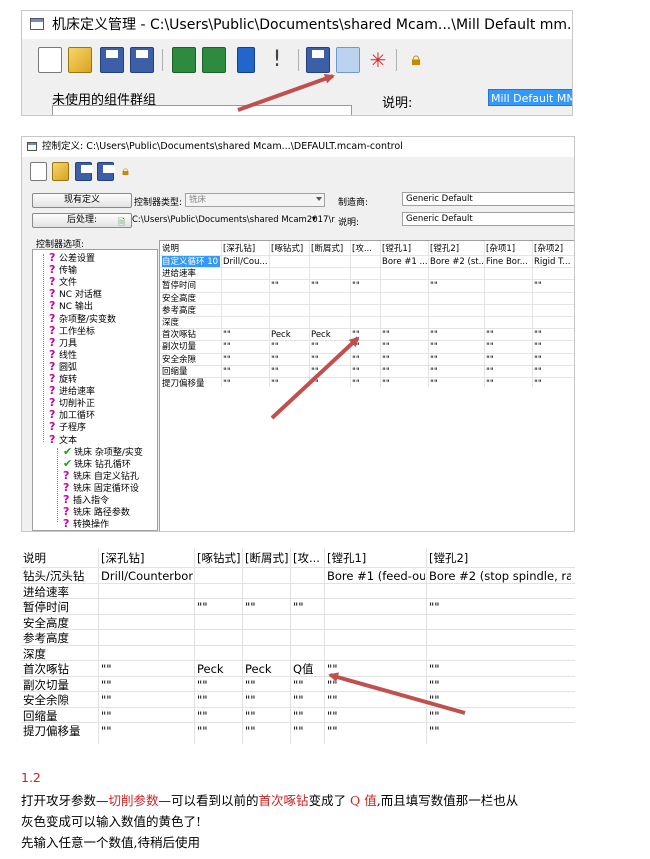 The image size is (650, 859). Describe the element at coordinates (191, 274) in the screenshot. I see `grid-row-label: 进给速率` at that location.